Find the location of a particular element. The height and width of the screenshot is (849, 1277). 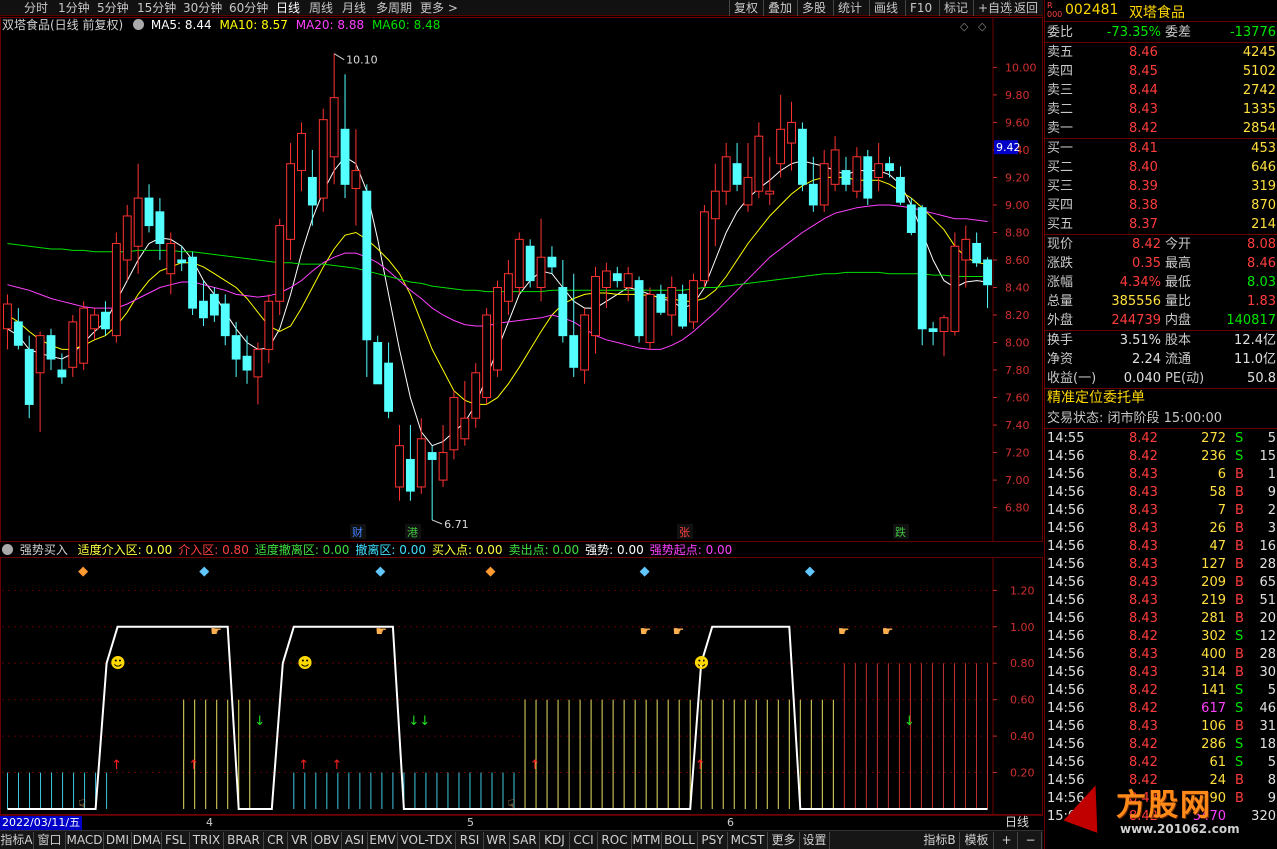

indicator-tab: 更多 is located at coordinates (784, 840).